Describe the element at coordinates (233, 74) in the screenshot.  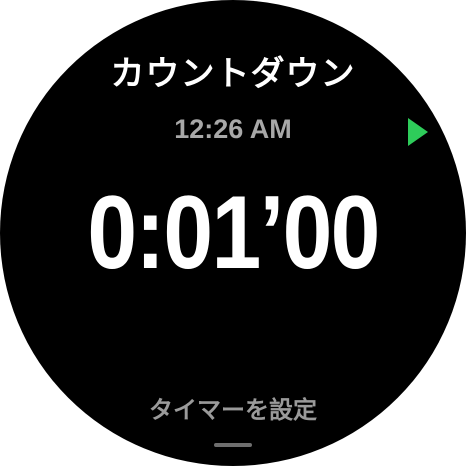
I see `screen-title: カウントダウン` at that location.